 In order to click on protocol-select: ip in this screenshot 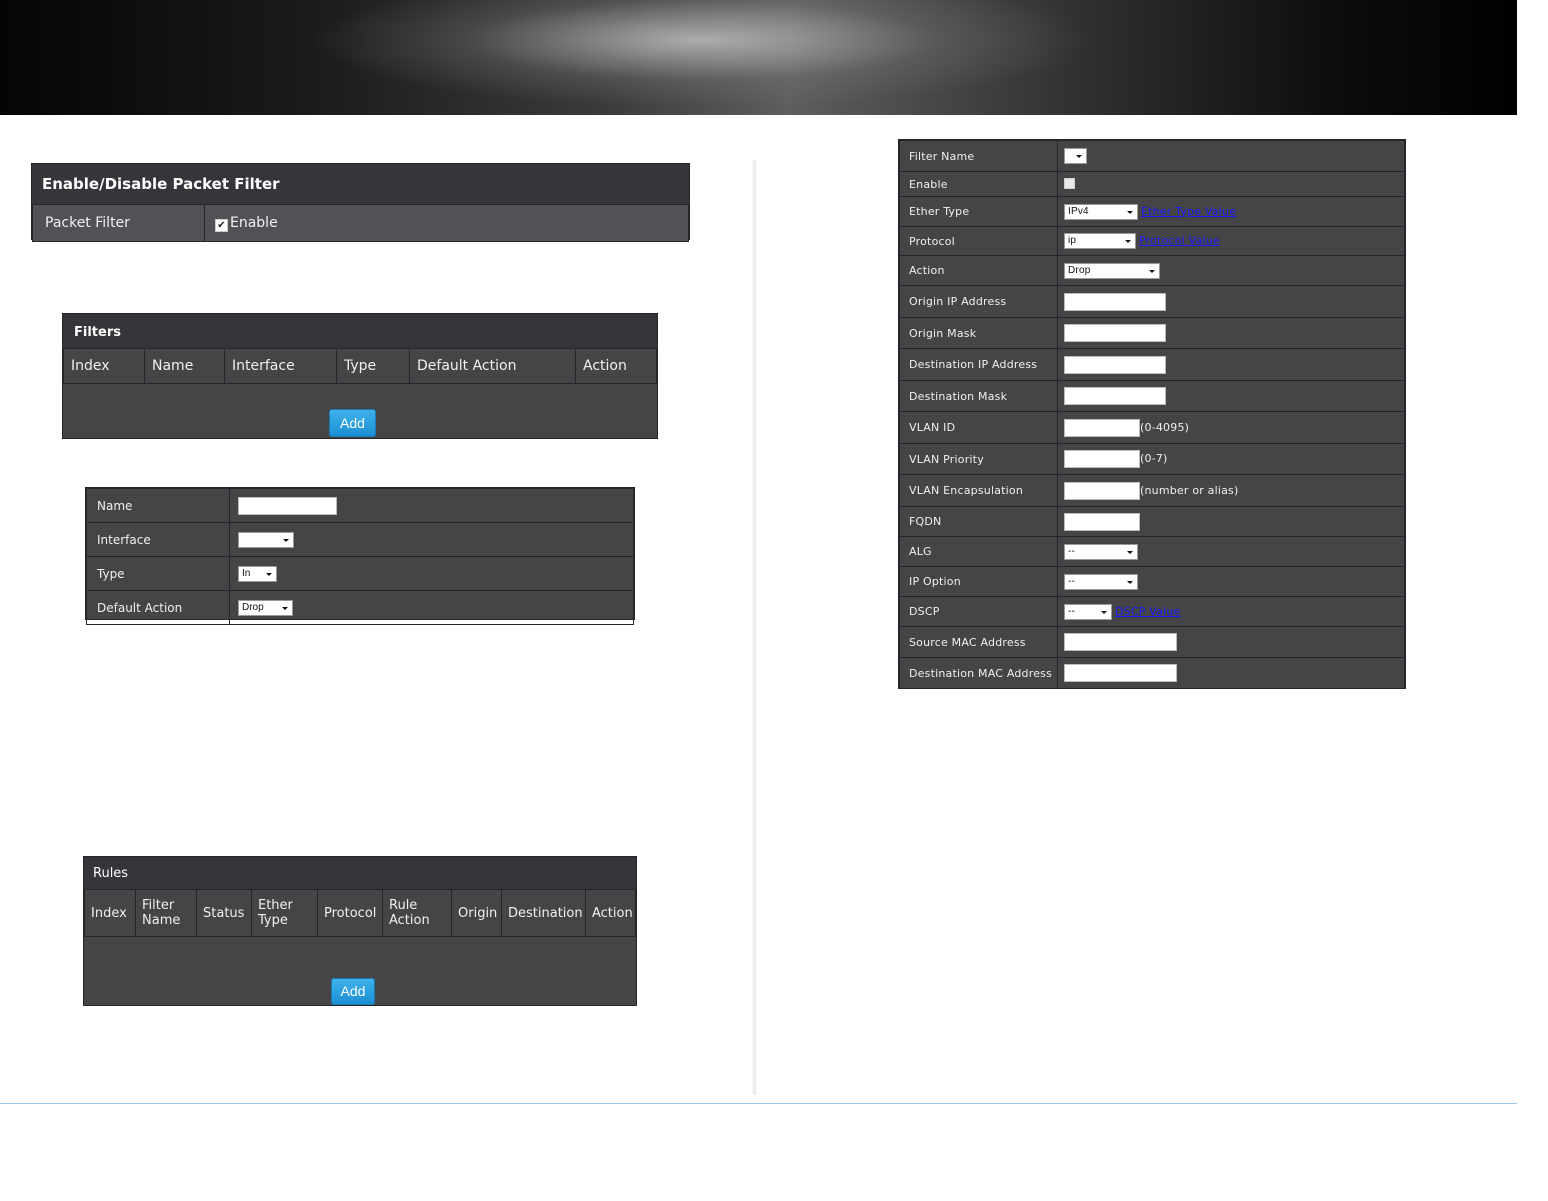, I will do `click(1100, 241)`.